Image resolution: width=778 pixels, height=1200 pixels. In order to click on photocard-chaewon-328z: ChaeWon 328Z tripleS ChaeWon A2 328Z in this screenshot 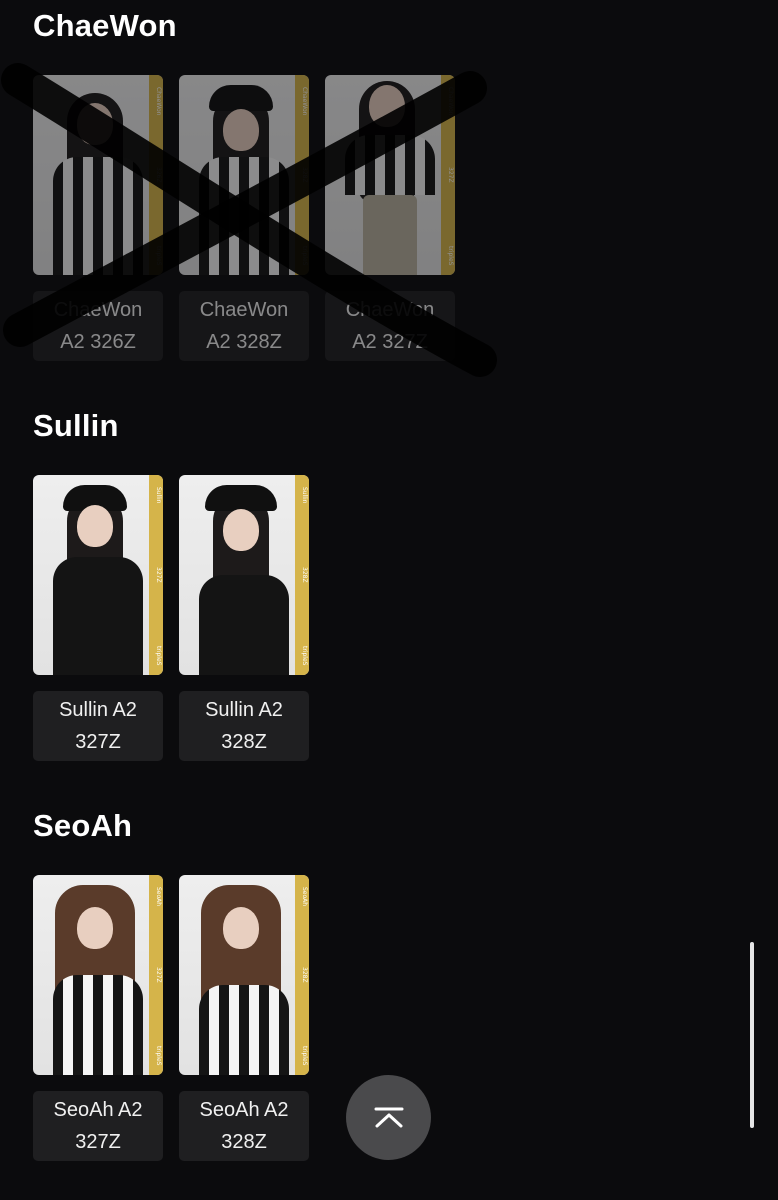, I will do `click(244, 218)`.